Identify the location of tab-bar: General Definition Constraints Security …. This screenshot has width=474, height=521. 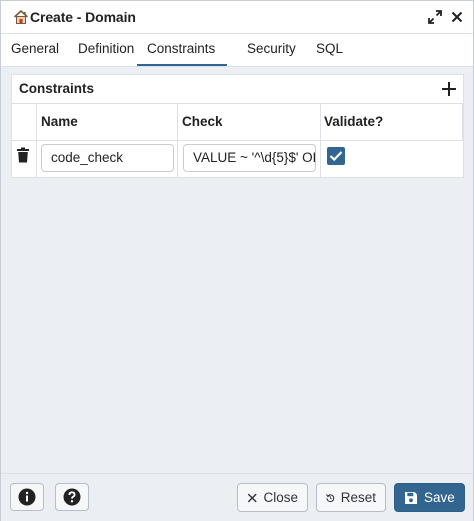
(237, 50).